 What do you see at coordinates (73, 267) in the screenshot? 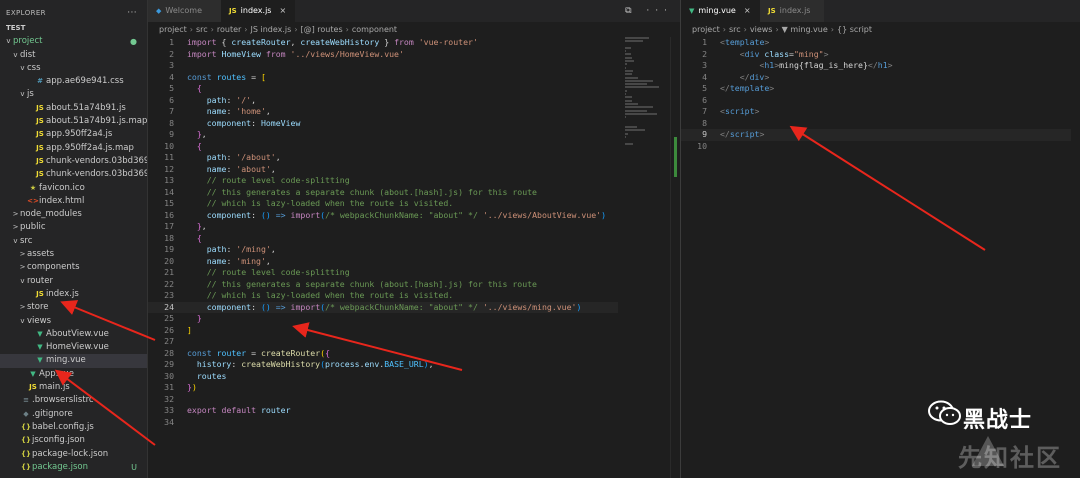
I see `tree-item: > components` at bounding box center [73, 267].